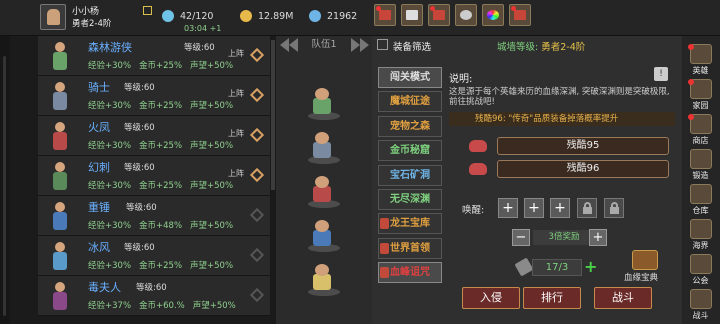  I want to click on chest-icon, so click(645, 260).